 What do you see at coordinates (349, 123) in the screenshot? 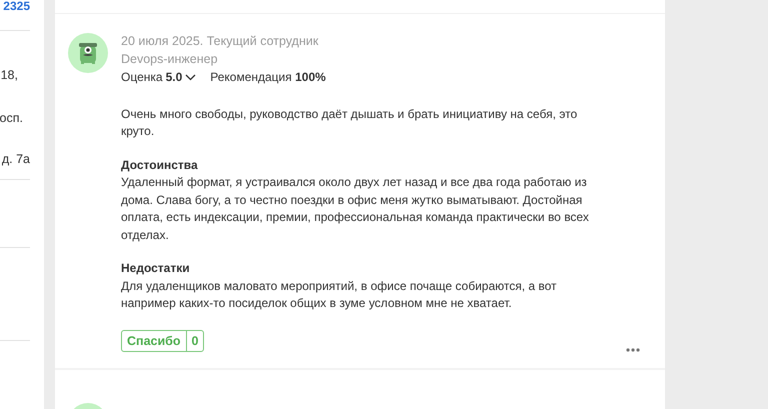
I see `review-summary: Очень много свободы, руководство даёт дышать и брать инициативу на себя, это круто.` at bounding box center [349, 123].